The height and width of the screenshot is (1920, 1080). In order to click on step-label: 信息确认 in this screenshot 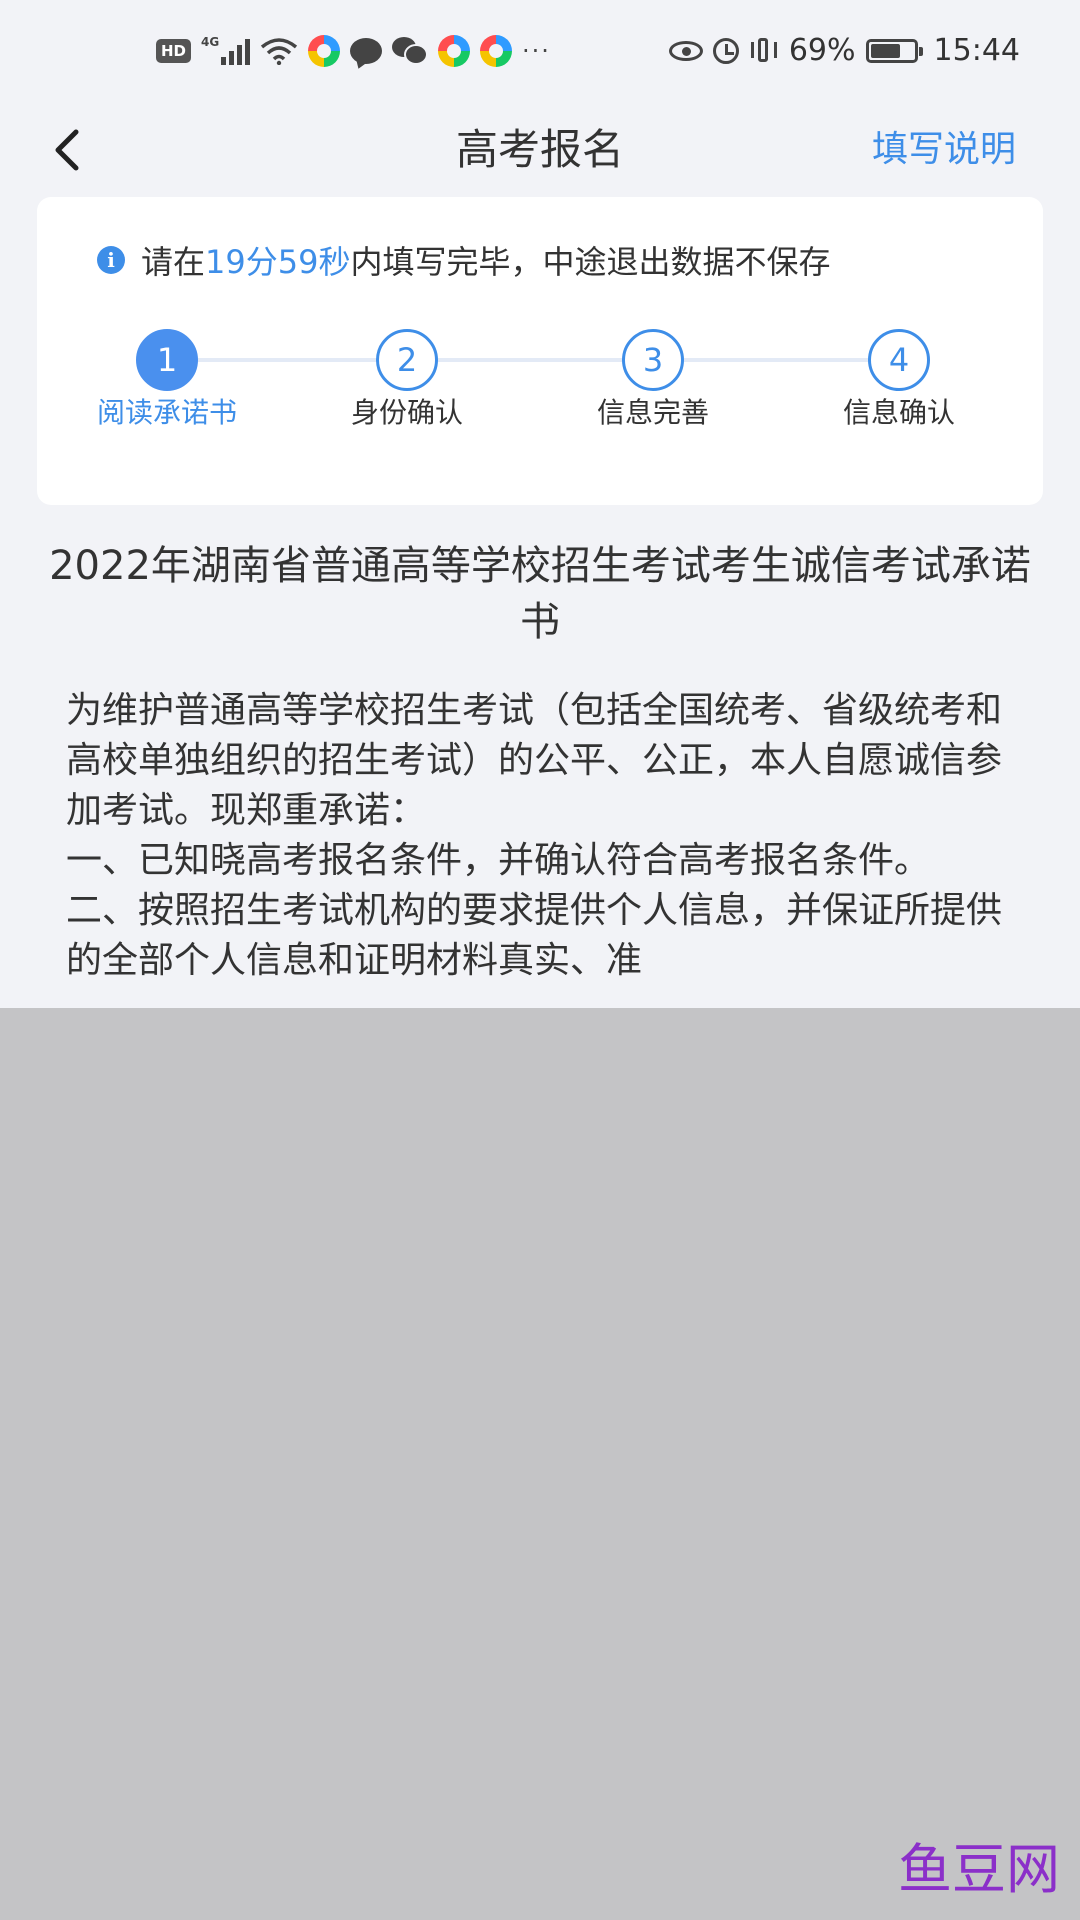, I will do `click(898, 412)`.